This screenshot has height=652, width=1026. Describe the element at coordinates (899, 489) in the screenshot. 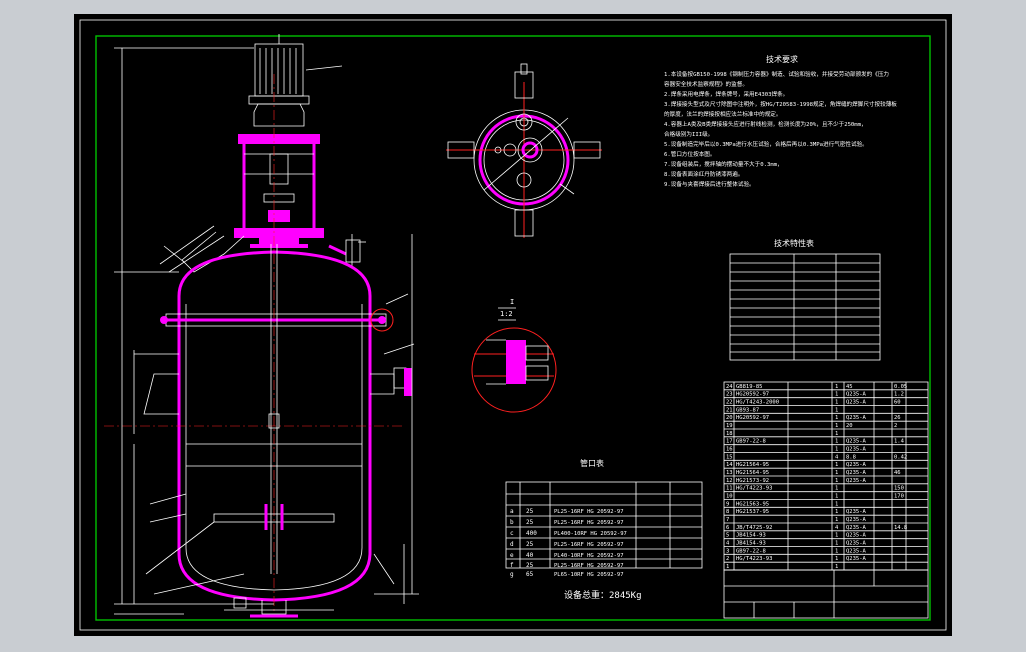

I see `parts-cell-w: 150` at that location.